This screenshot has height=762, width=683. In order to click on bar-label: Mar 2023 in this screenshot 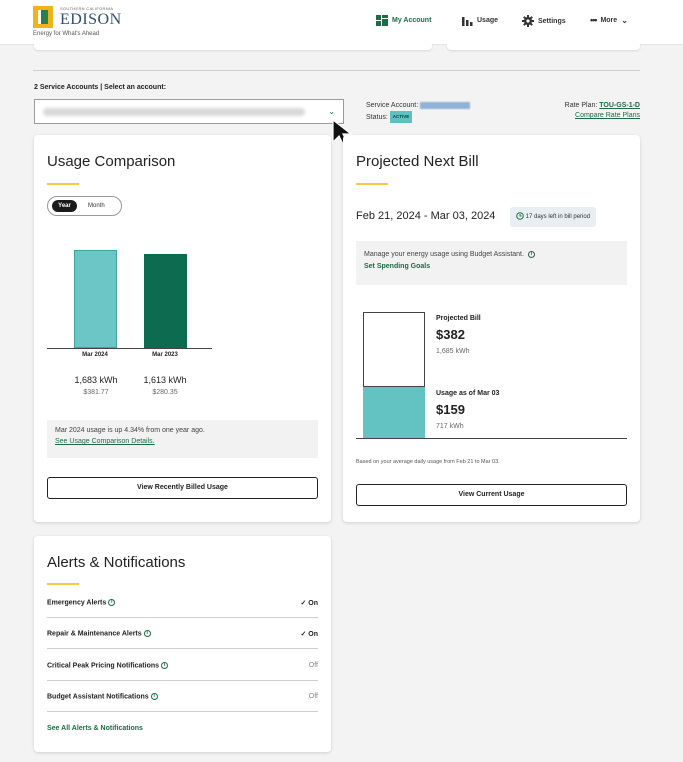, I will do `click(165, 355)`.